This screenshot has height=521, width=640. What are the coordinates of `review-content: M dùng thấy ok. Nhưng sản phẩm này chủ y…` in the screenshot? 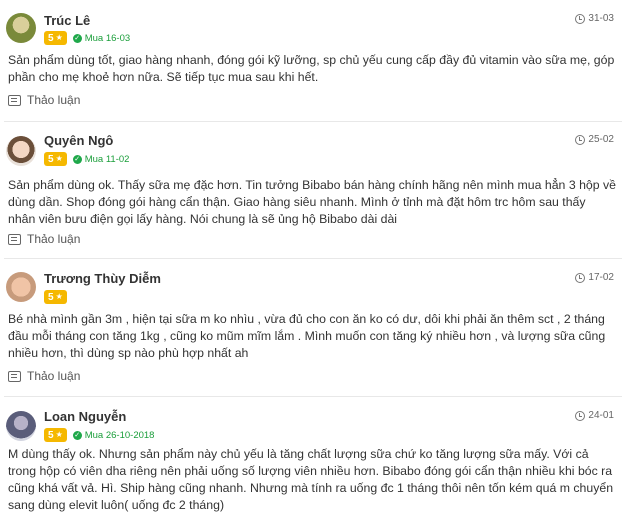 It's located at (311, 479).